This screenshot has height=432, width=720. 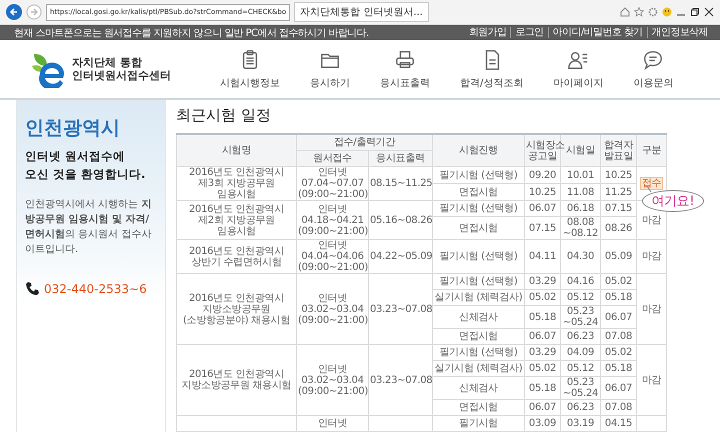 What do you see at coordinates (191, 33) in the screenshot?
I see `notice-message: 현재 스마트폰으로는 원서접수를 지원하지 않으니 일반 PC에서 접수하시기 바랍니다.` at bounding box center [191, 33].